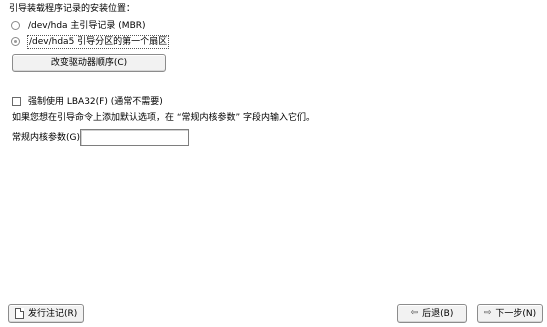 Image resolution: width=547 pixels, height=327 pixels. I want to click on change-drive-order-label: 改变驱动器顺序(C), so click(89, 63).